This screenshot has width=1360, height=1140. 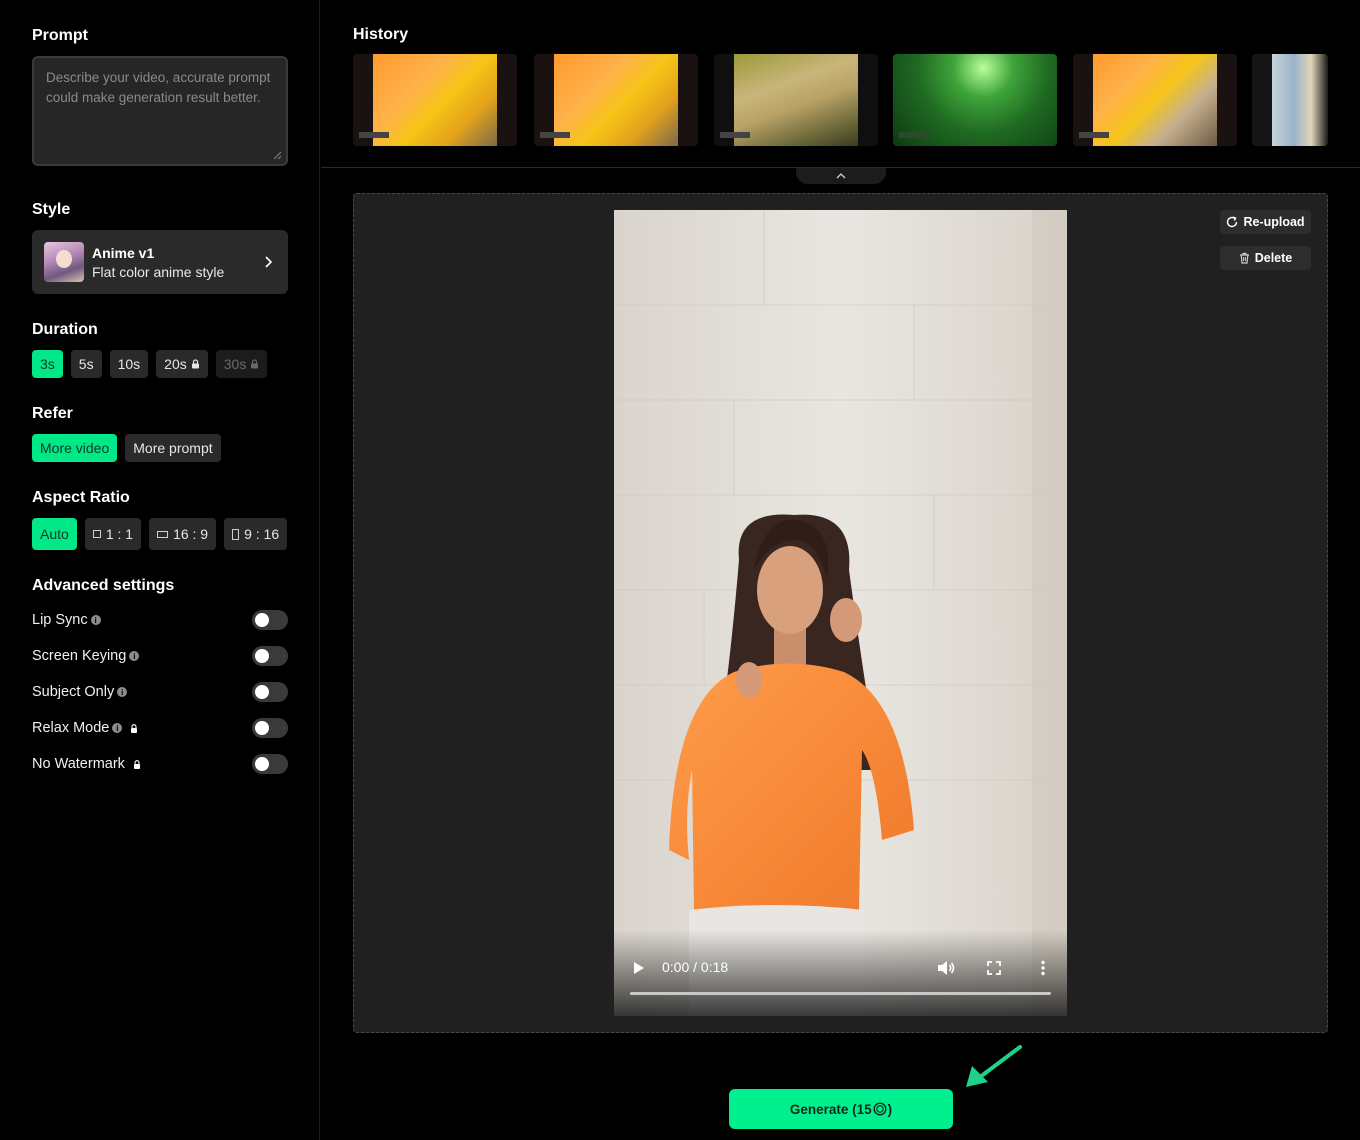 I want to click on credit-coin-icon, so click(x=880, y=1109).